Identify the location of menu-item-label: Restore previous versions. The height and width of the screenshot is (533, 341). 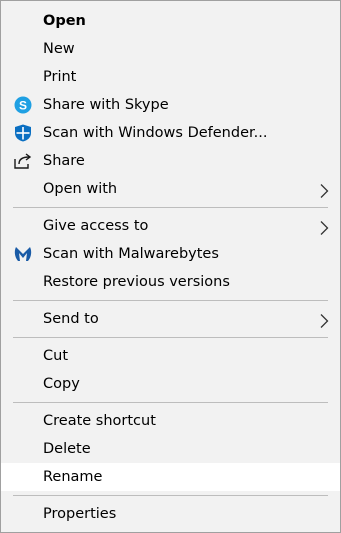
(136, 282).